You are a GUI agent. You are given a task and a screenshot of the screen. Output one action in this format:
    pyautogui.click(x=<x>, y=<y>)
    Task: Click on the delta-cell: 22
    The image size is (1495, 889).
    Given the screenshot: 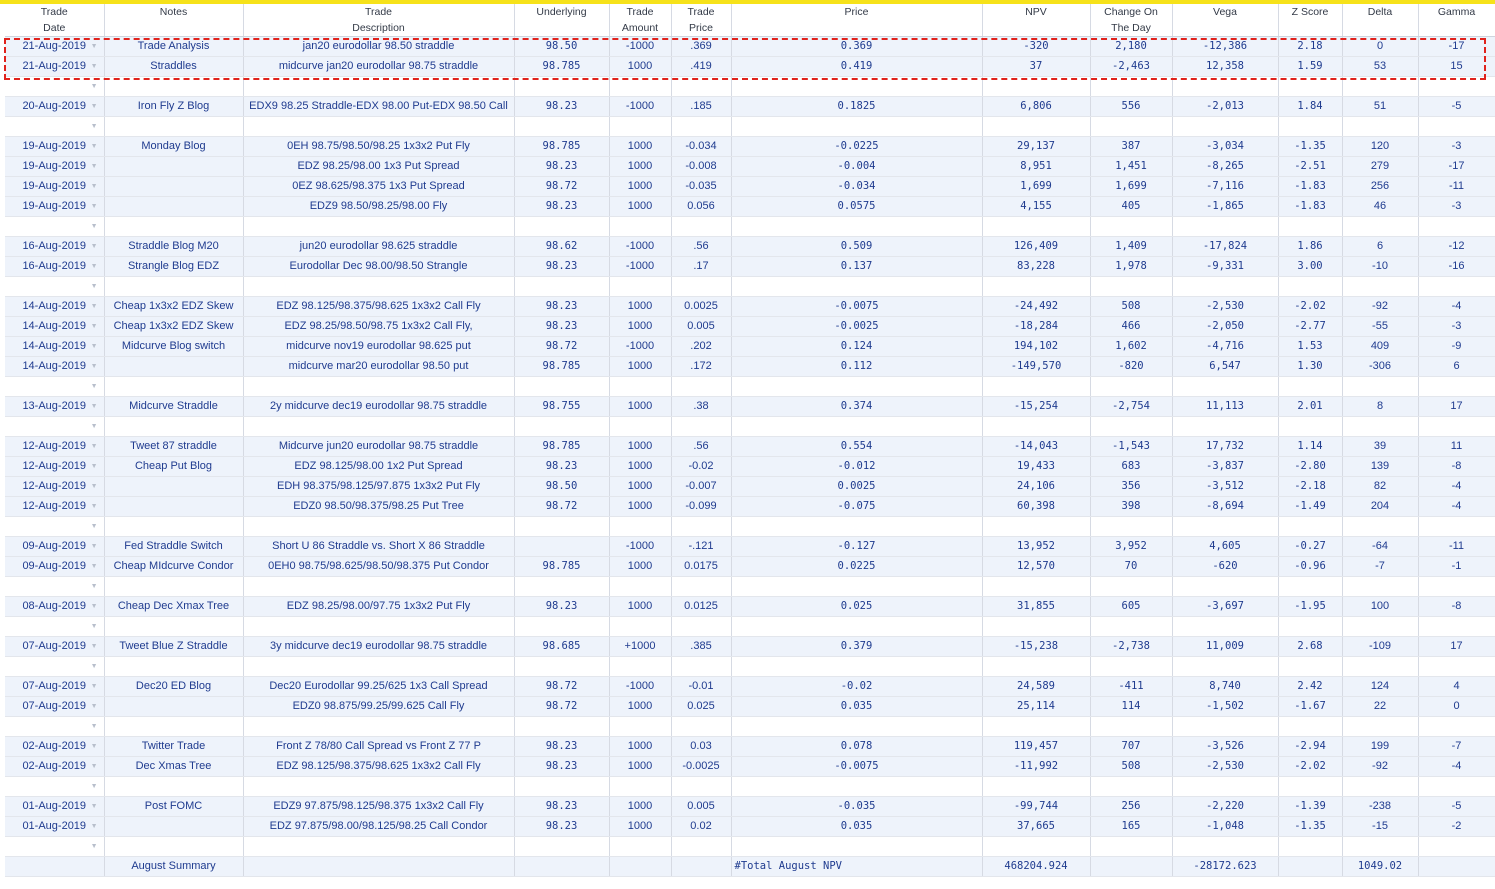 What is the action you would take?
    pyautogui.click(x=1380, y=706)
    